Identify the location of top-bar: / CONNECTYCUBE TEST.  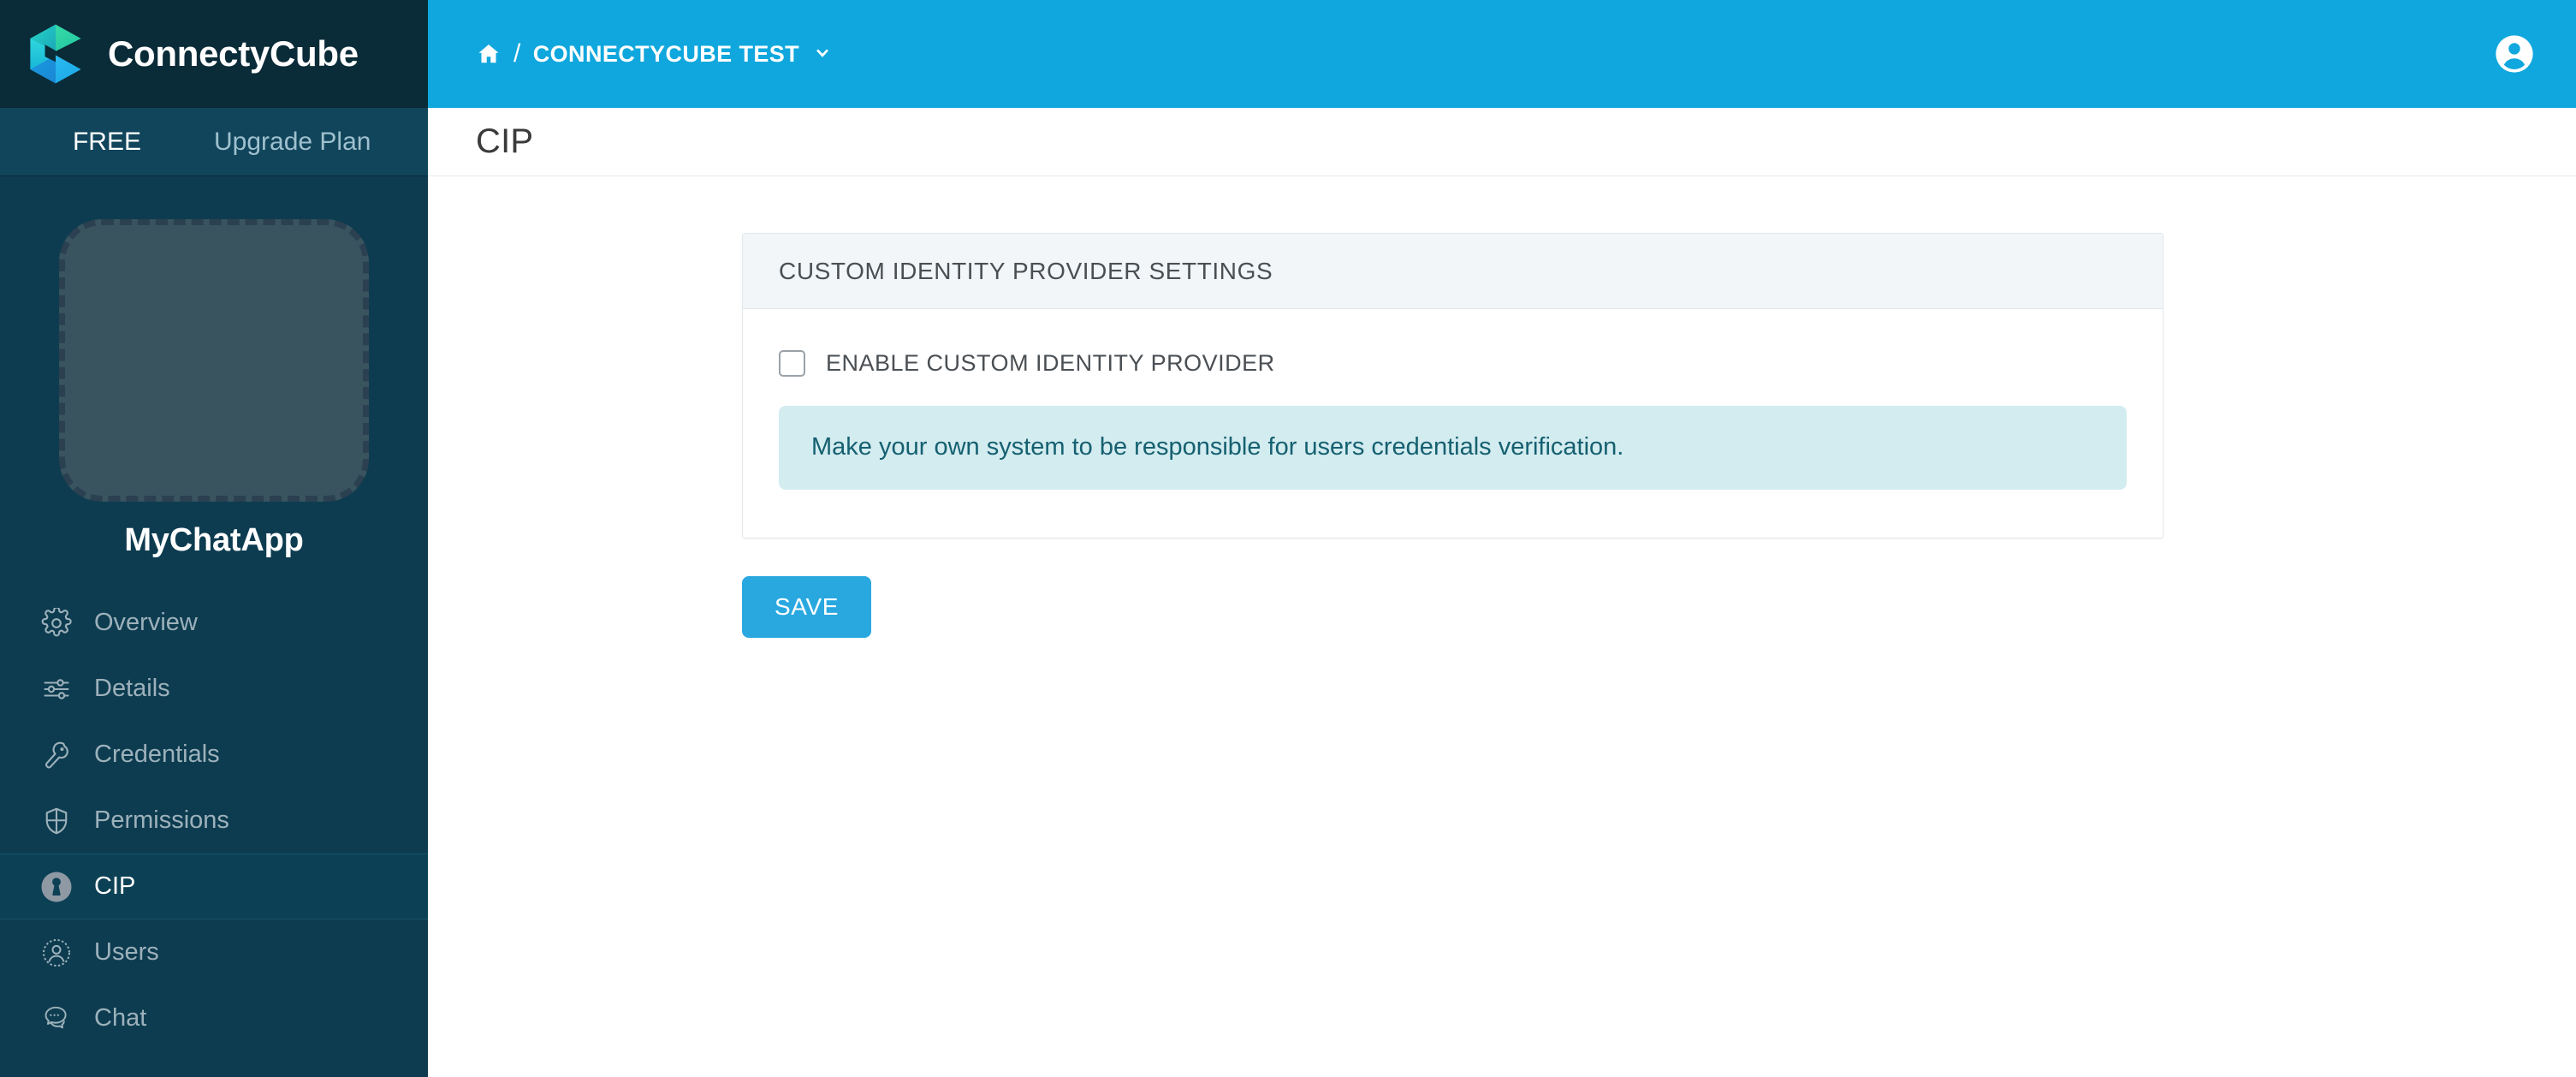
(1502, 54).